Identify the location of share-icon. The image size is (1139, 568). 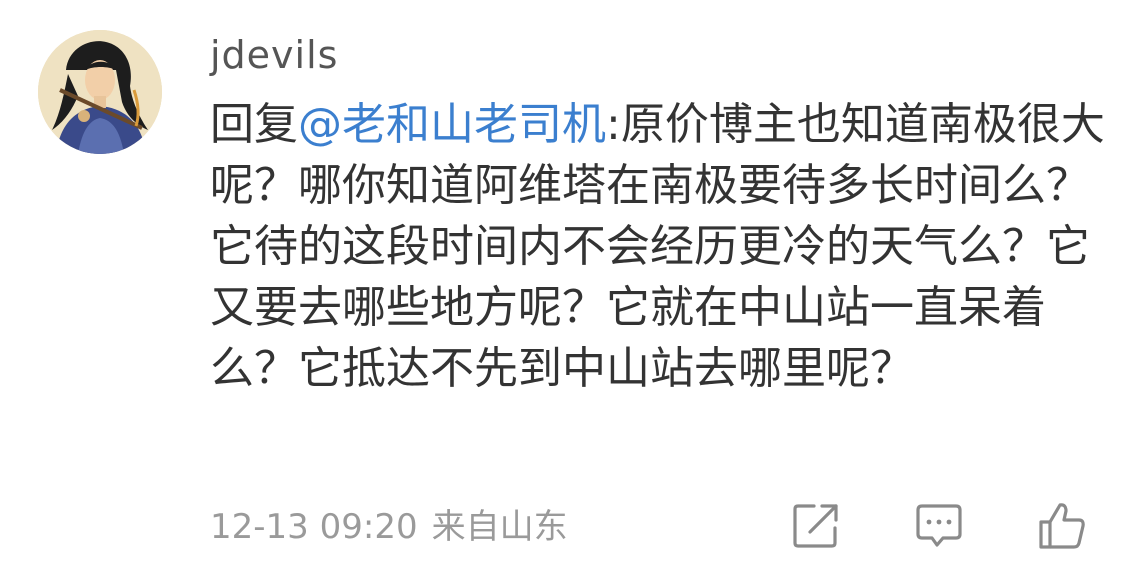
(815, 526).